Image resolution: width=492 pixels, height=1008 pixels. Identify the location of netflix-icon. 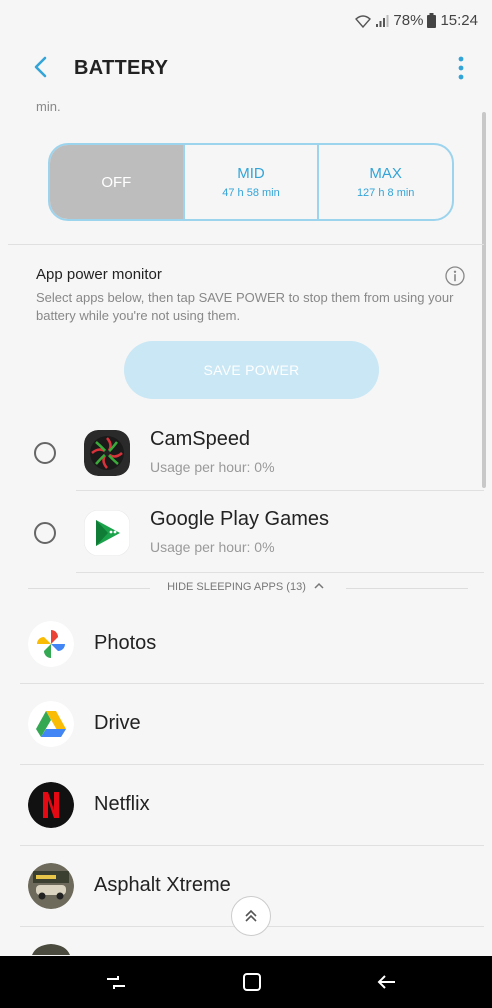
(51, 805).